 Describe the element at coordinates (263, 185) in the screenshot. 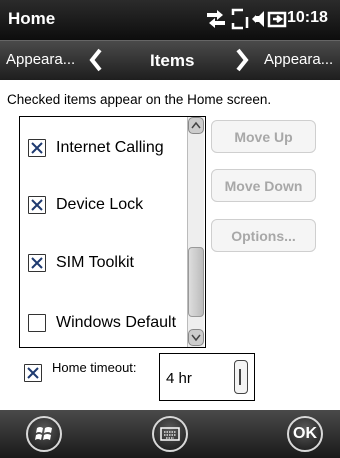

I see `move-down-button: Move Down` at that location.